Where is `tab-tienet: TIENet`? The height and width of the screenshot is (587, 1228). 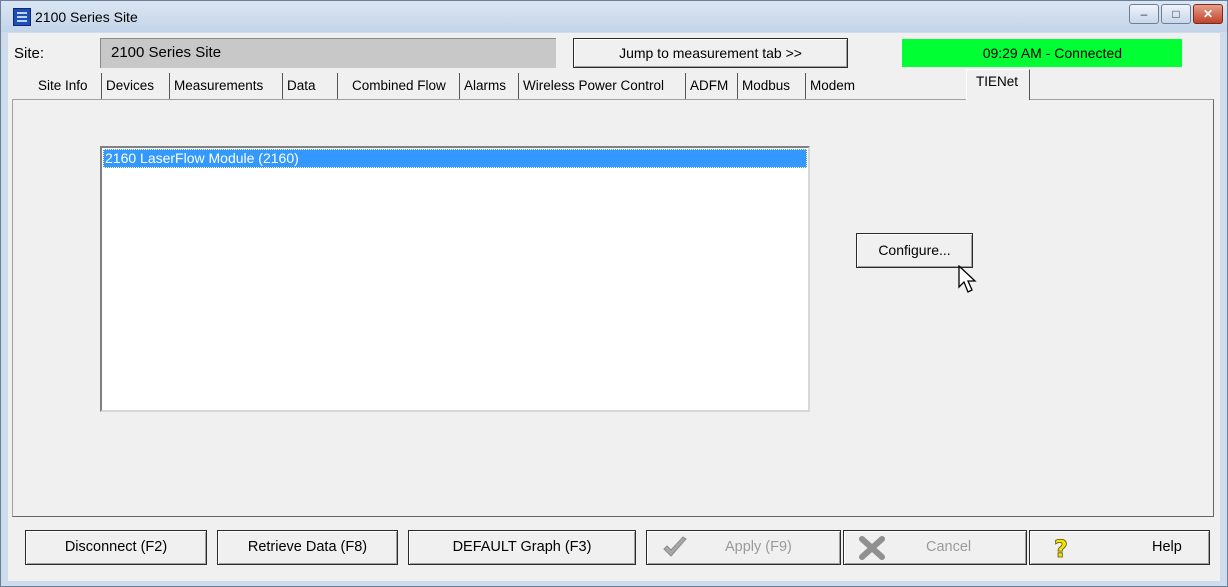
tab-tienet: TIENet is located at coordinates (998, 84).